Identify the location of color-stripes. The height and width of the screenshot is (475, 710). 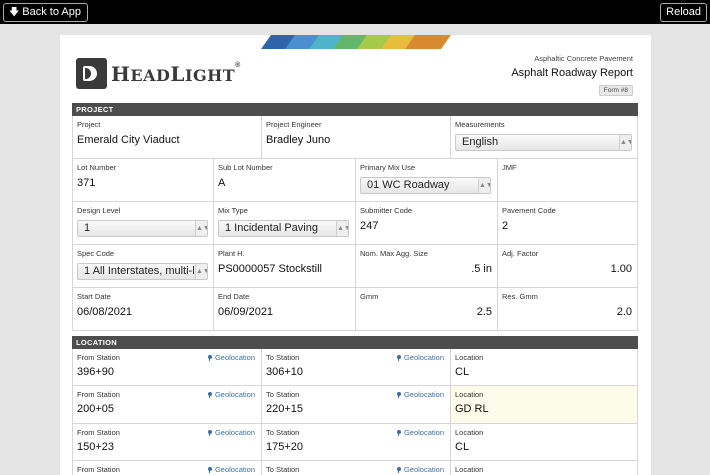
(353, 42).